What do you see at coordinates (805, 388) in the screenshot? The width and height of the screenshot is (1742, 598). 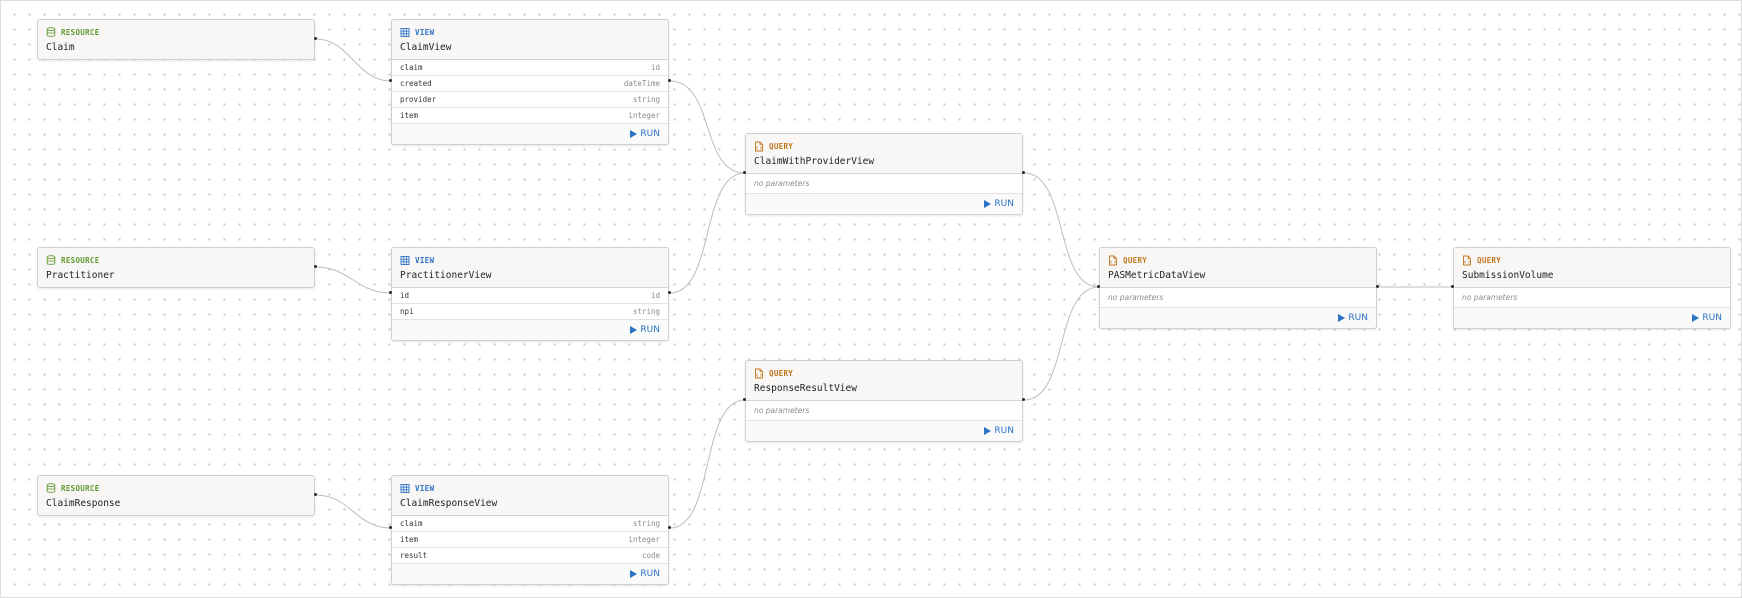 I see `node-title: ResponseResultView` at bounding box center [805, 388].